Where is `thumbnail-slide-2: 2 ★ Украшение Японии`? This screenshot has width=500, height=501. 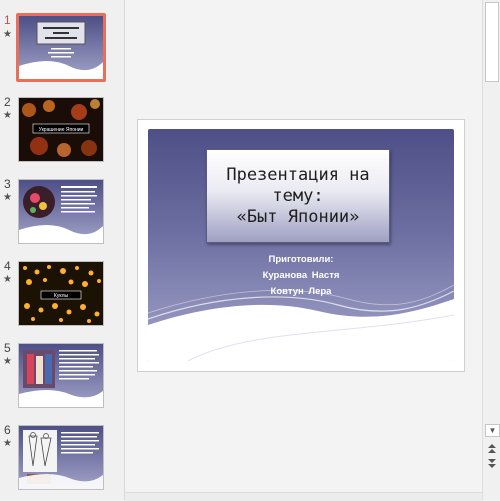 thumbnail-slide-2: 2 ★ Украшение Японии is located at coordinates (62, 131).